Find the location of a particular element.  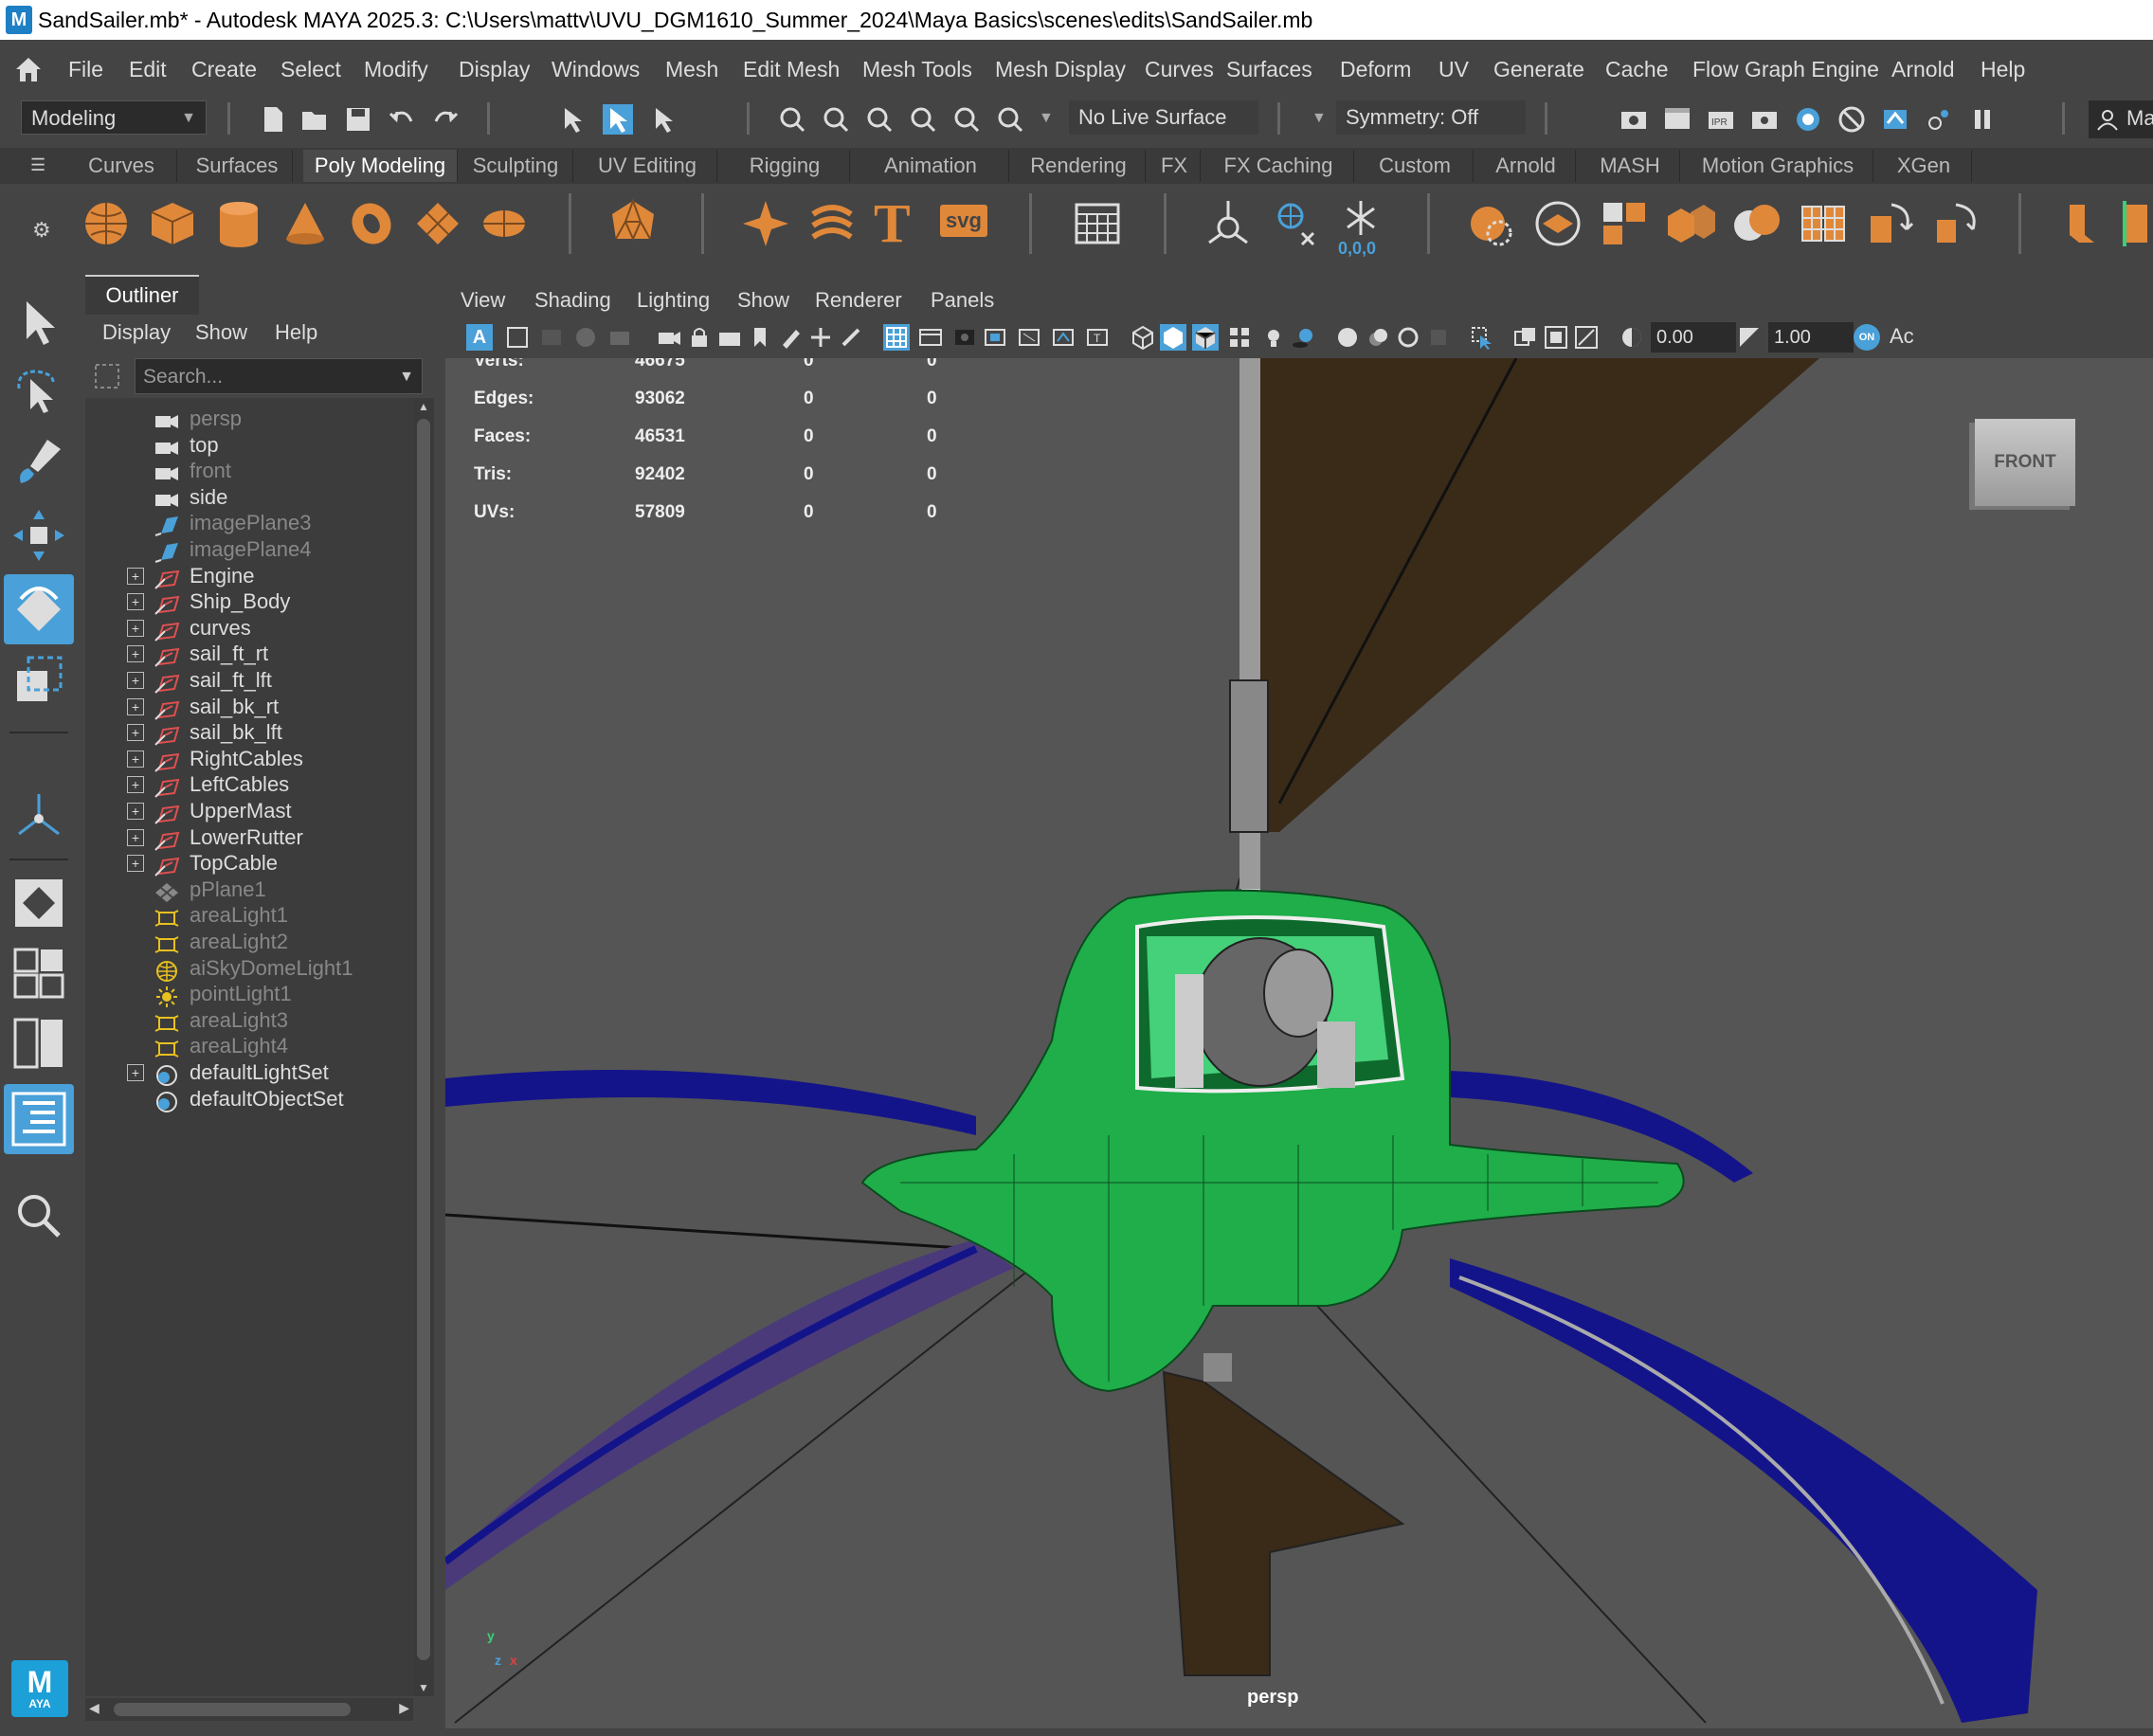

menu-mesh-display: Mesh Display is located at coordinates (1060, 69).